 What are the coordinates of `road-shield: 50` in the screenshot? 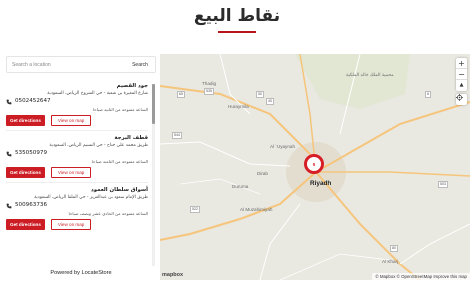 It's located at (260, 94).